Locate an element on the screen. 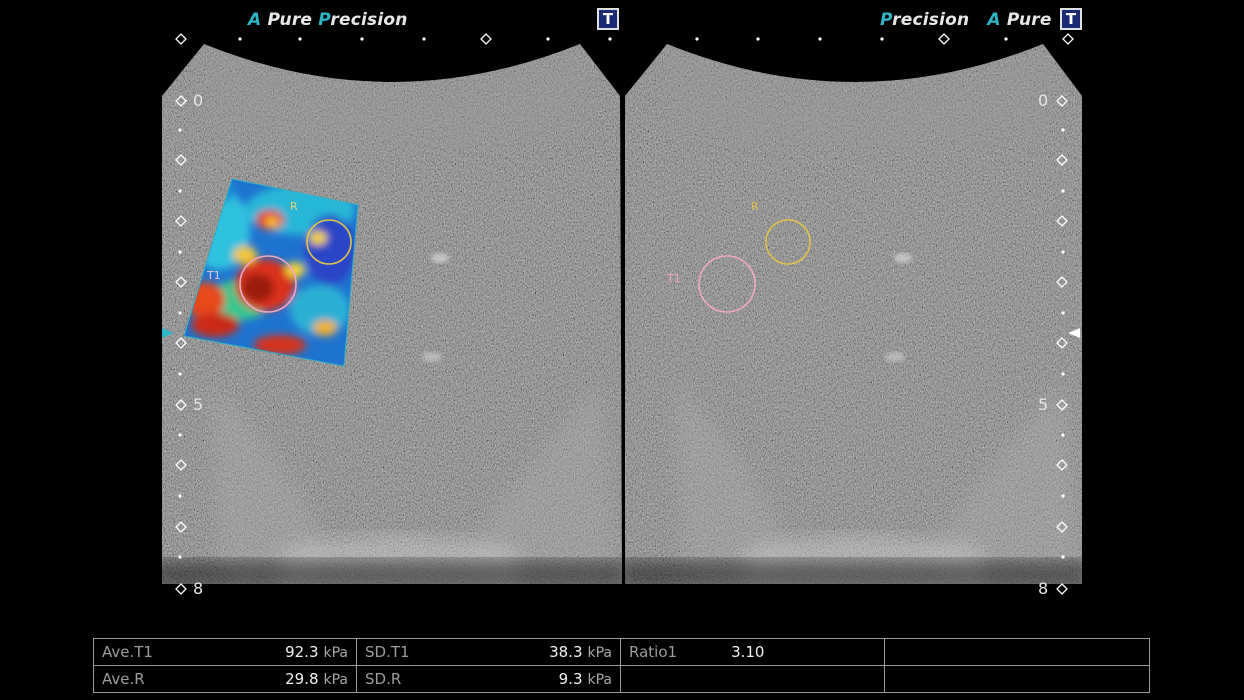 This screenshot has width=1244, height=700. sd-r-label: SD.R is located at coordinates (383, 679).